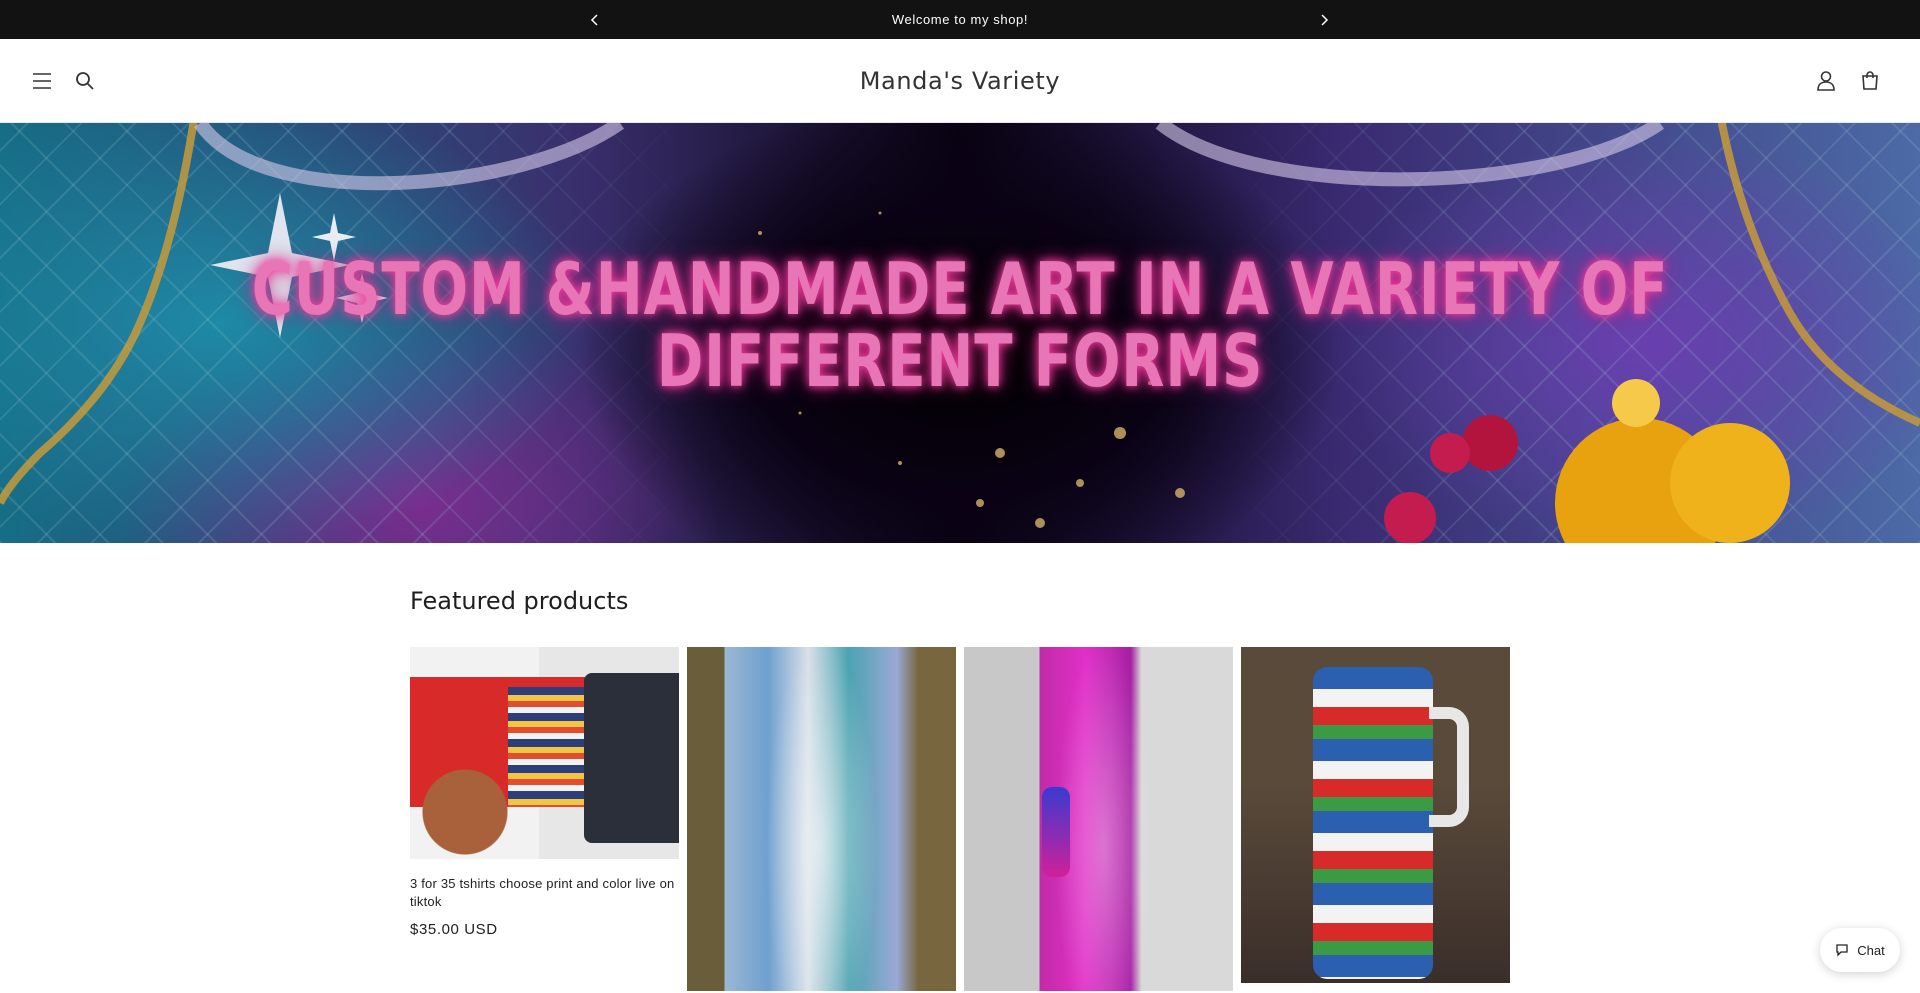 The height and width of the screenshot is (993, 1920). I want to click on announcement-prev-button, so click(595, 19).